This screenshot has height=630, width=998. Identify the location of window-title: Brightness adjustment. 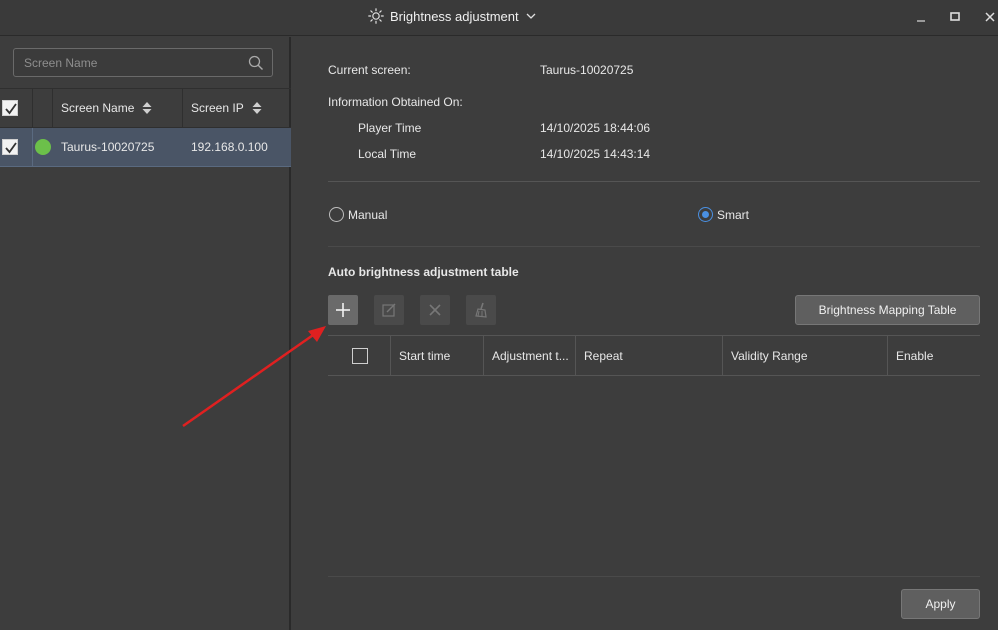
(454, 16).